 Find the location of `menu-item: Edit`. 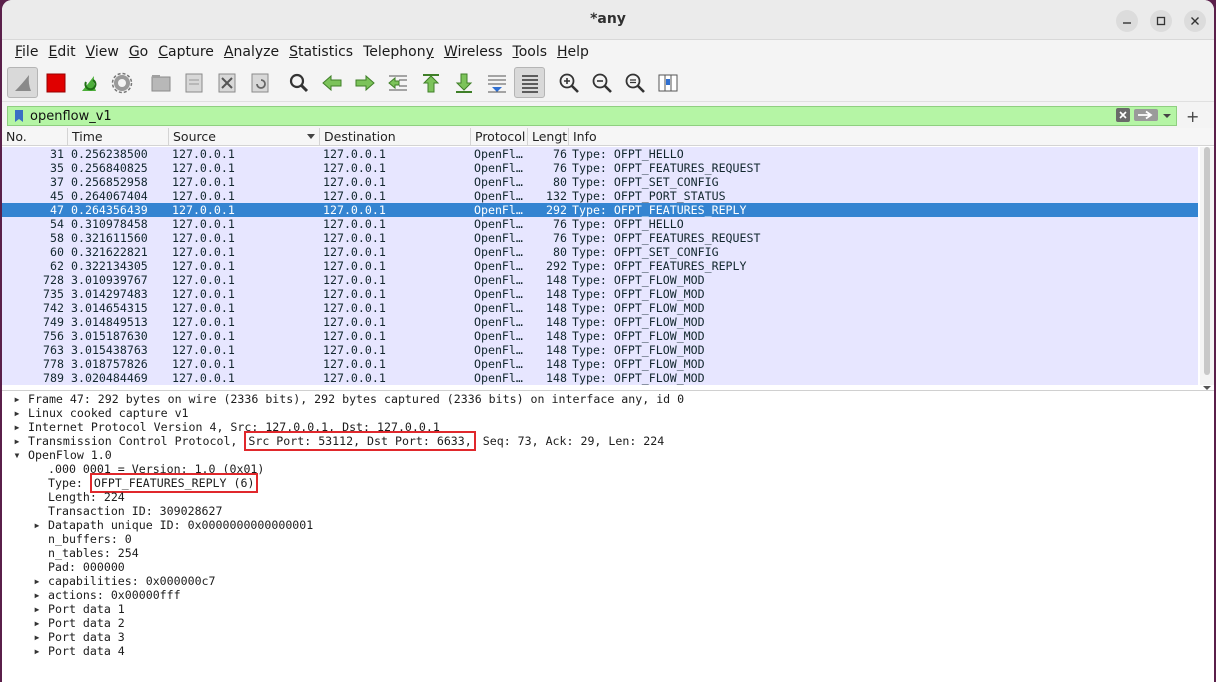

menu-item: Edit is located at coordinates (61, 52).